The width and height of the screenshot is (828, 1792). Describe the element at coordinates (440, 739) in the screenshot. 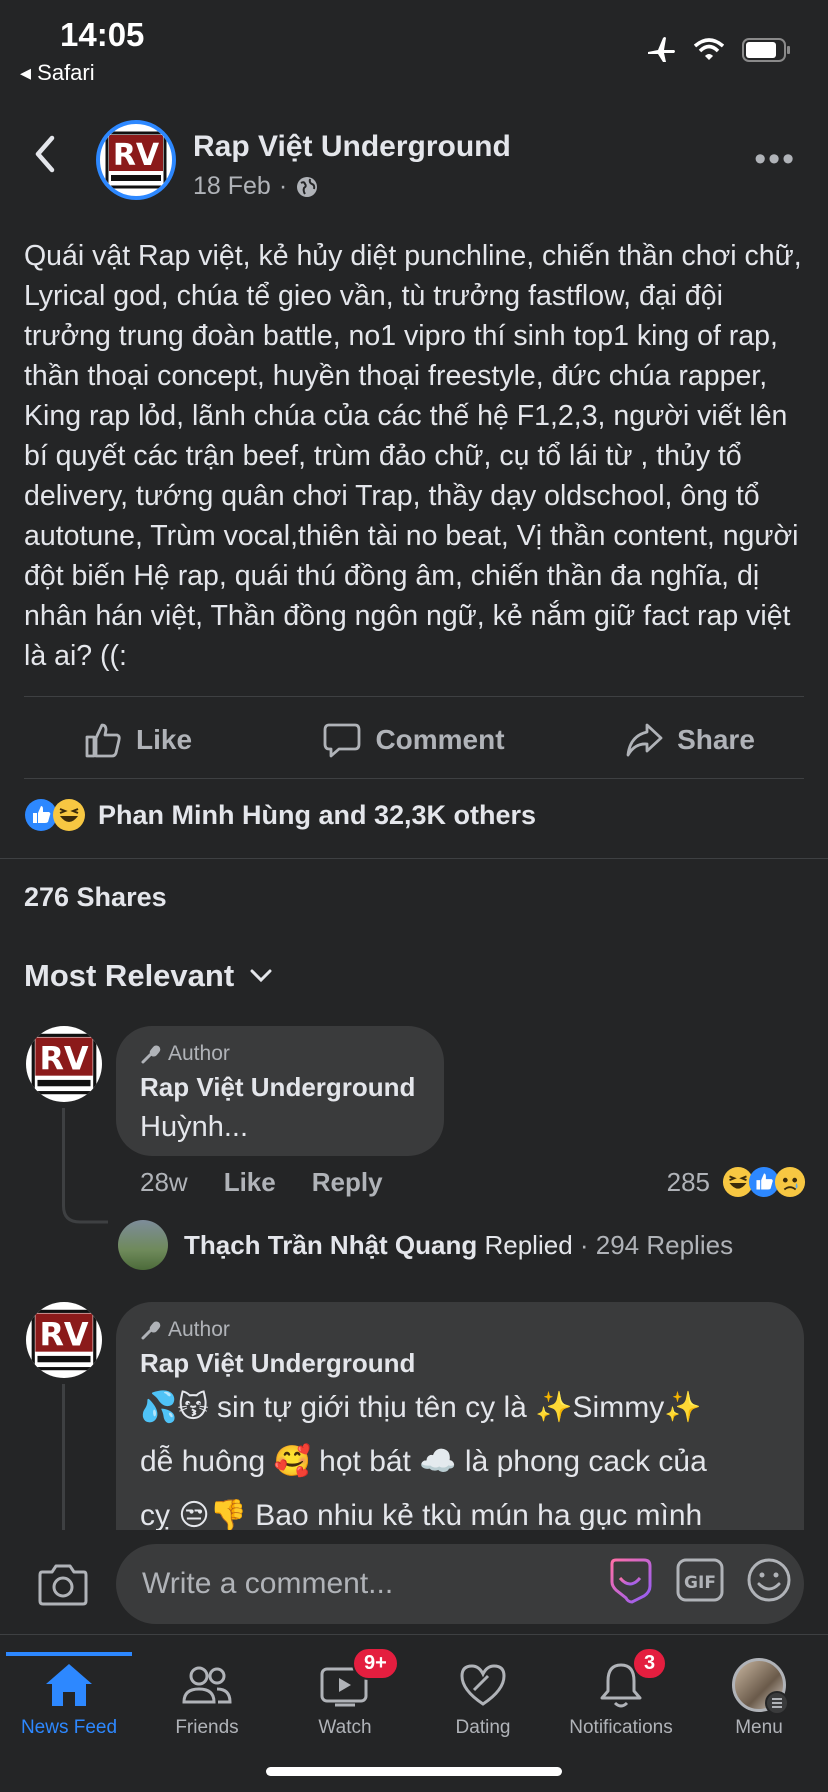

I see `comment-label: Comment` at that location.